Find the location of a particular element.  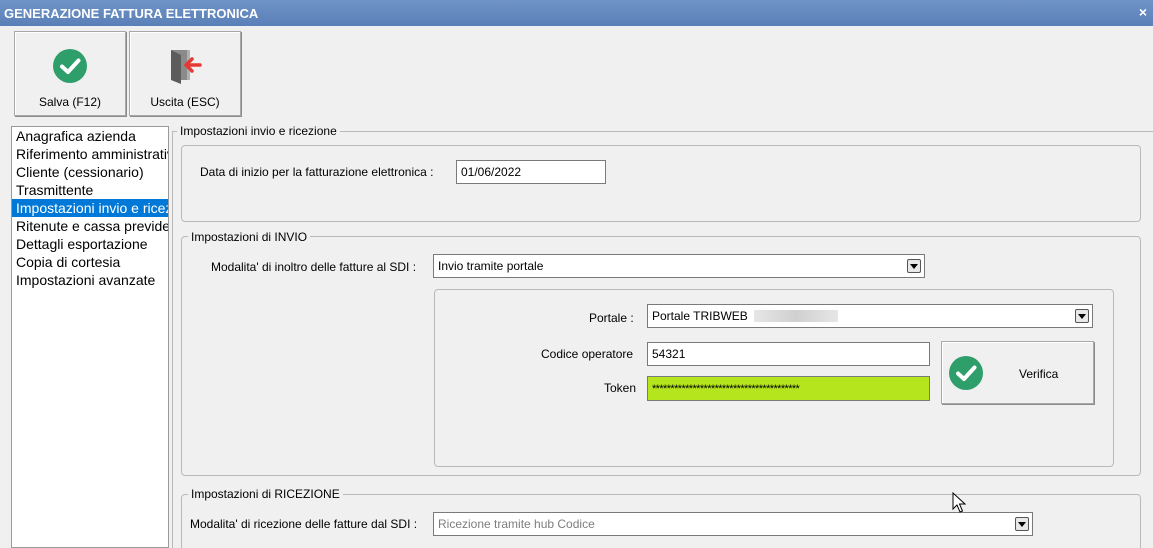

token-label: Token is located at coordinates (620, 388).